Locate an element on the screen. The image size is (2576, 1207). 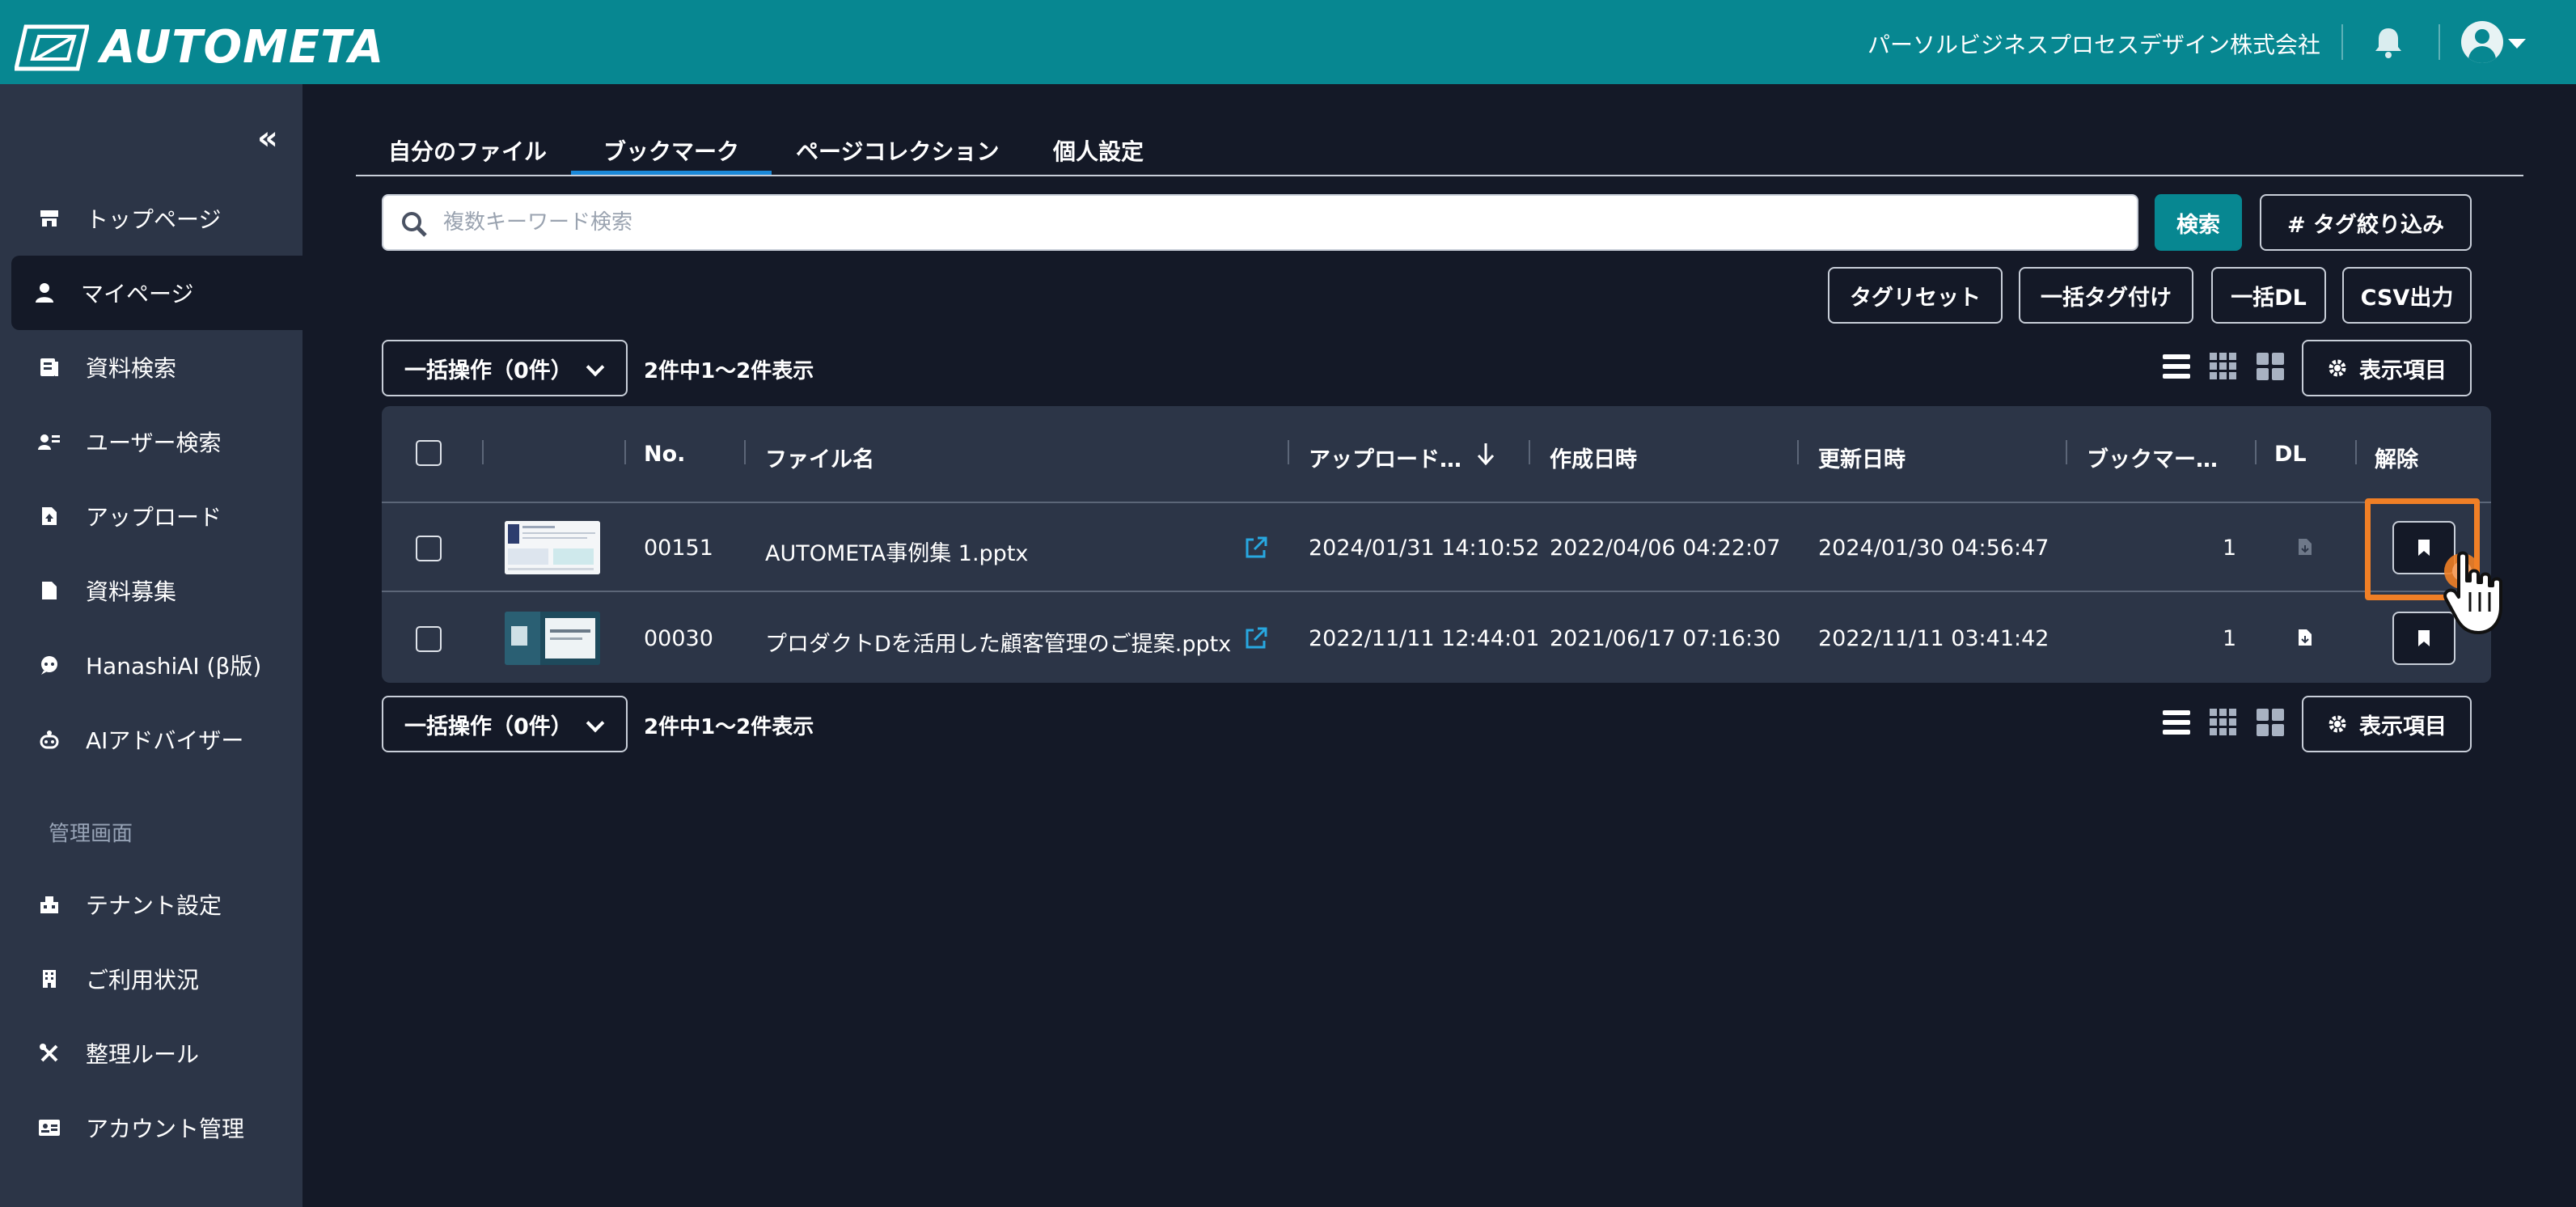
file-upload-icon is located at coordinates (49, 516).